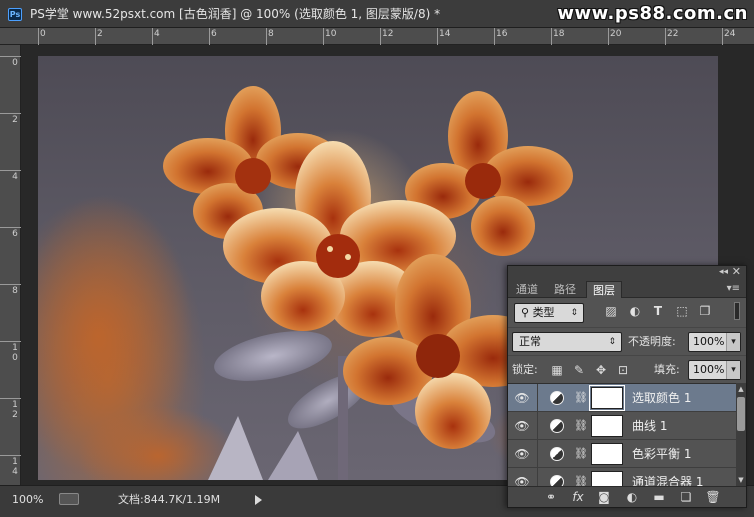 This screenshot has width=754, height=517. Describe the element at coordinates (661, 454) in the screenshot. I see `layer-name: 色彩平衡 1` at that location.